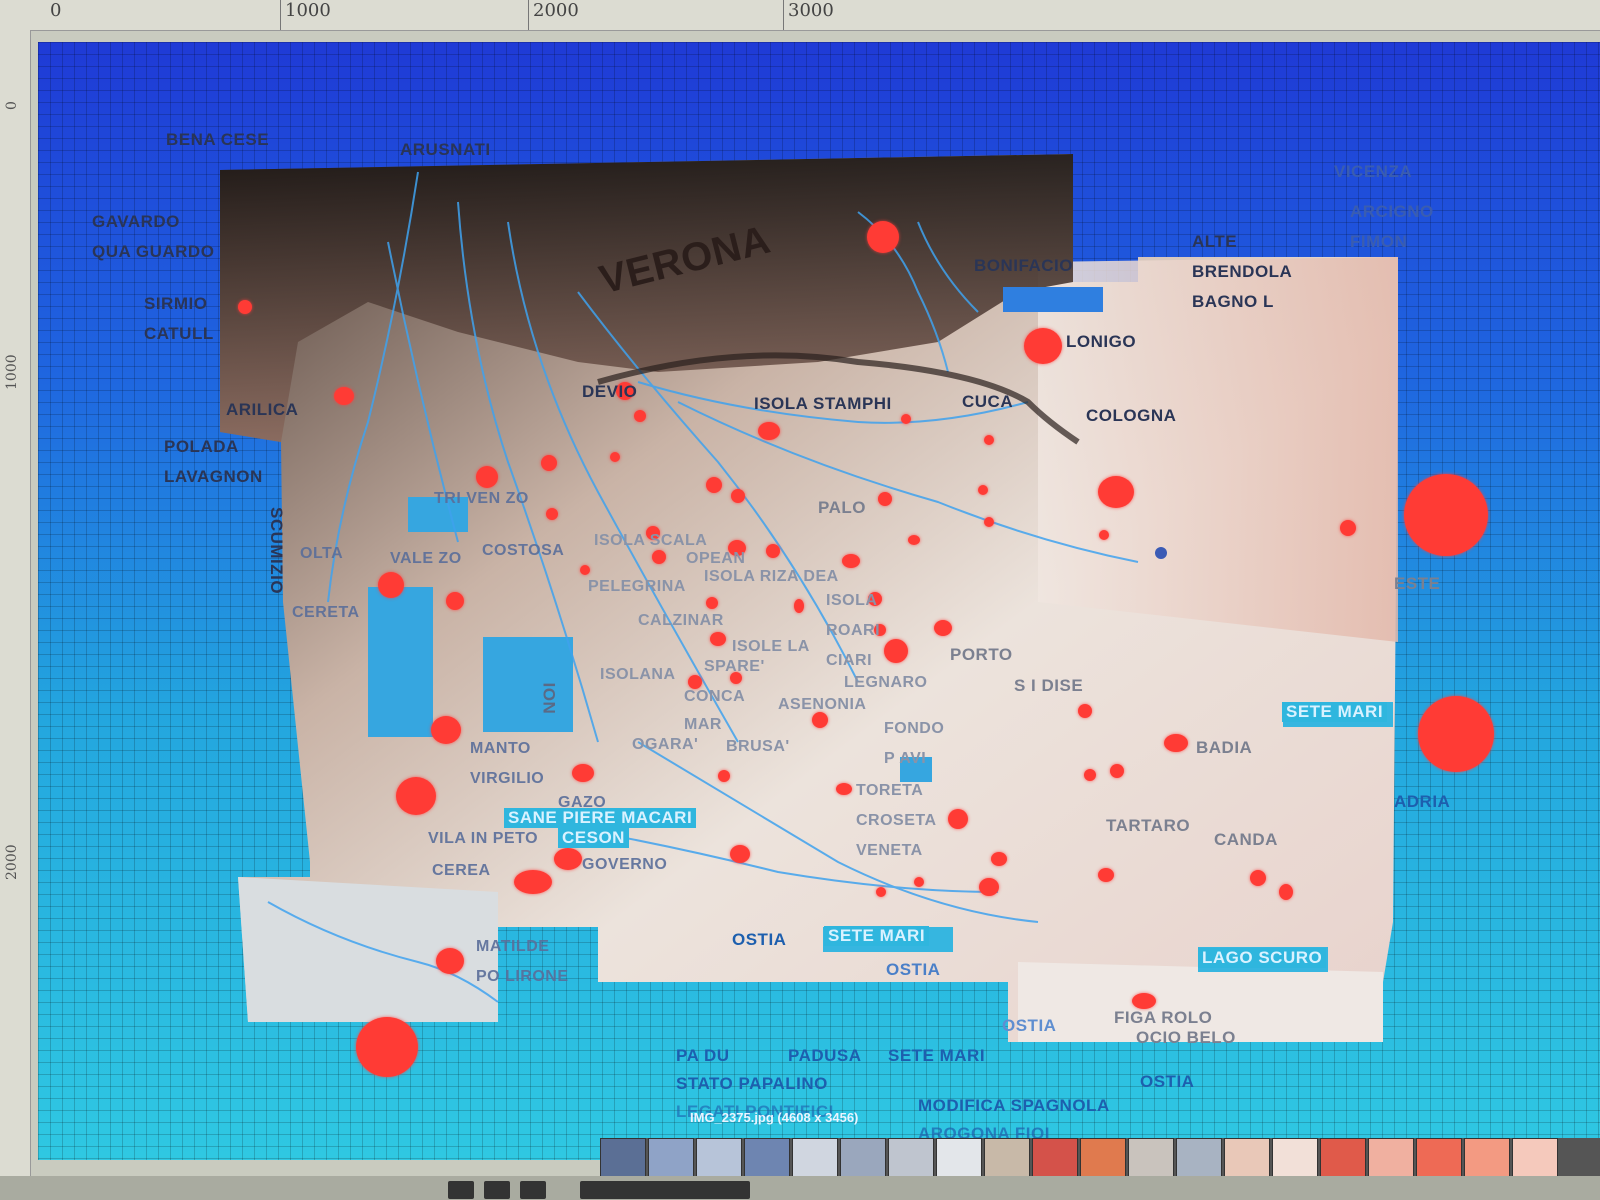 The image size is (1600, 1200). I want to click on thumbnail-strip, so click(1100, 1159).